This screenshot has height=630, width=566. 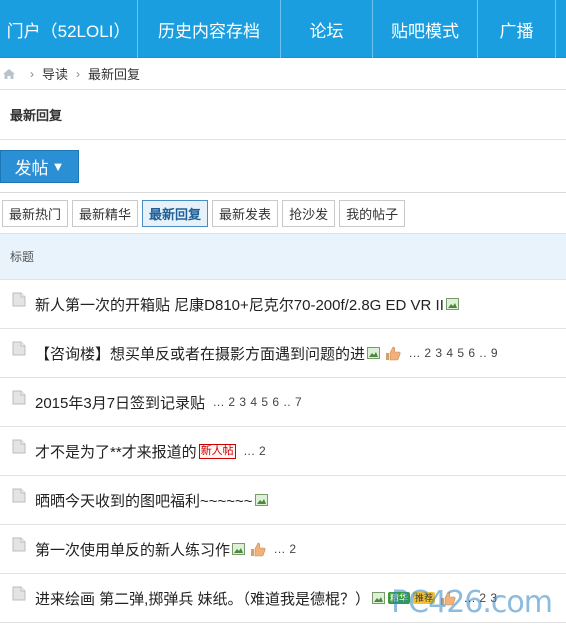 What do you see at coordinates (372, 213) in the screenshot?
I see `tab-my-posts: 我的帖子` at bounding box center [372, 213].